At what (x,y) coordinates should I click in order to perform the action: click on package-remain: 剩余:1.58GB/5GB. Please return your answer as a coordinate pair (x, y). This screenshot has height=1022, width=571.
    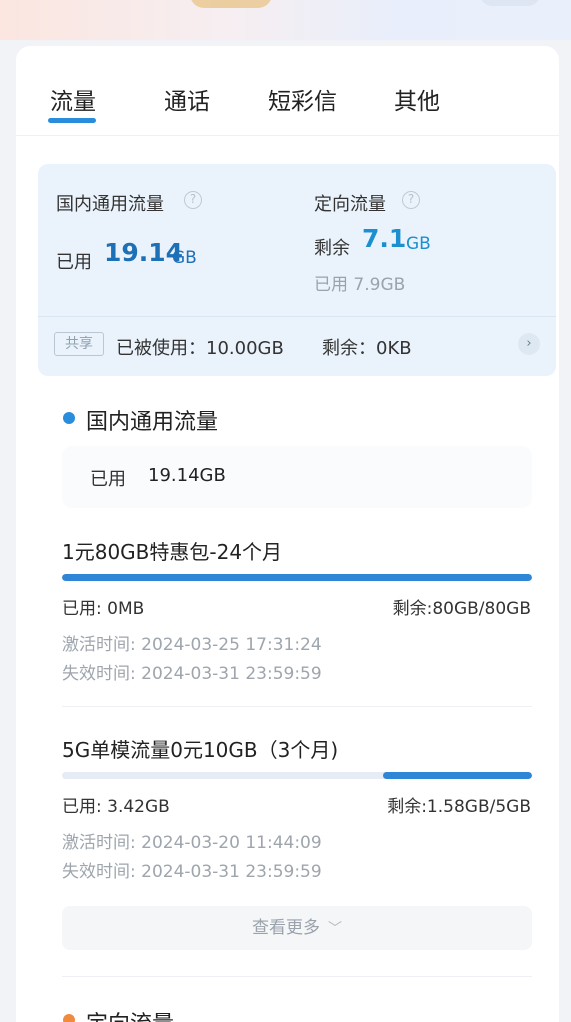
    Looking at the image, I should click on (459, 807).